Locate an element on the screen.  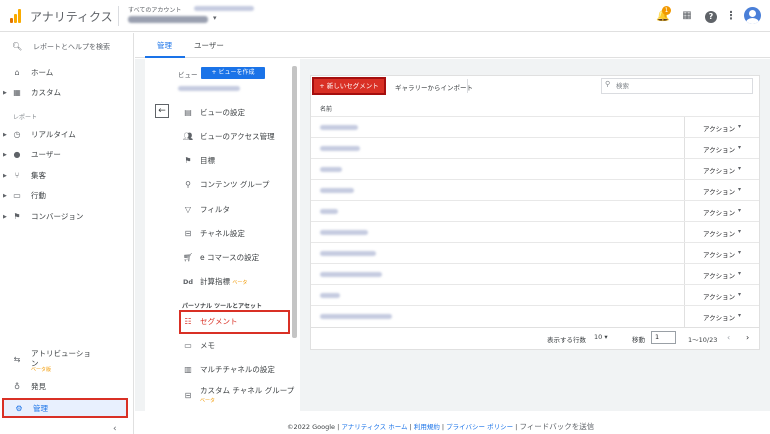
sidebar-item-attribution: ⇆ アトリビューション ベータ版 is located at coordinates (67, 360).